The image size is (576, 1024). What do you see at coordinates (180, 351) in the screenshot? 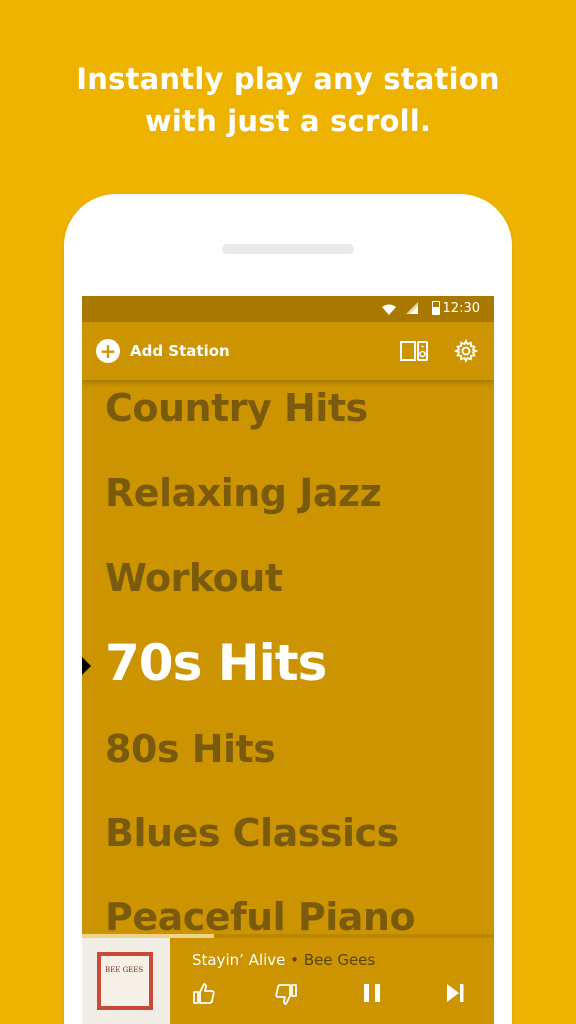
I see `add-station-label: Add Station` at bounding box center [180, 351].